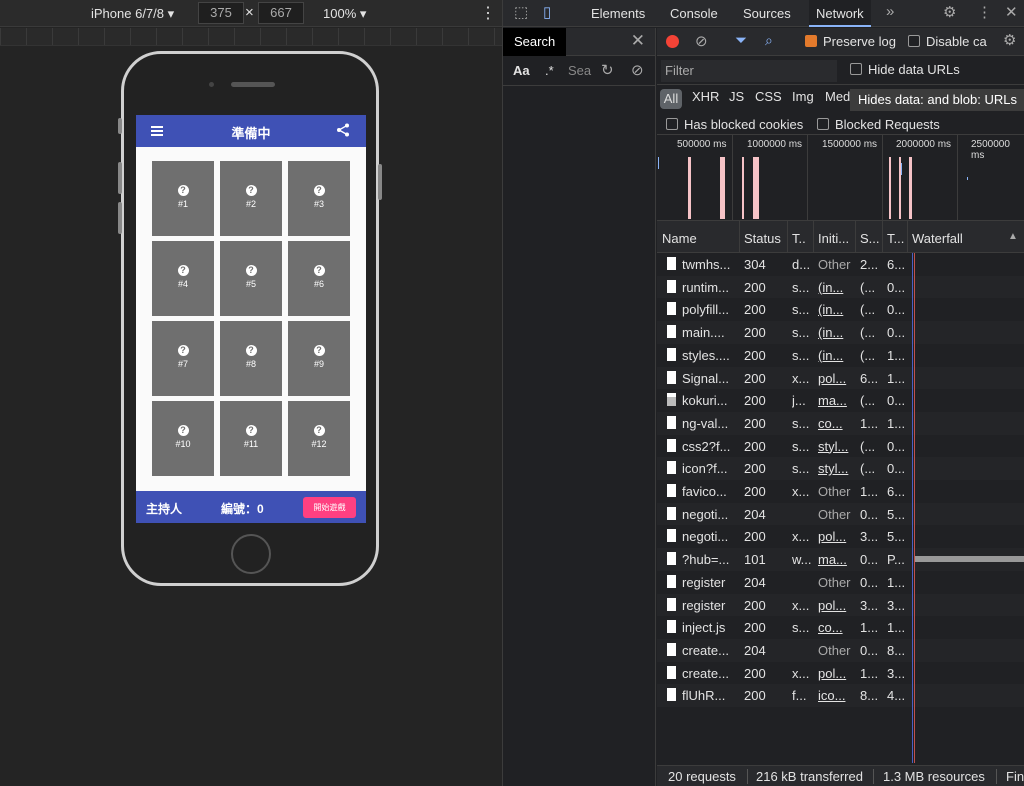  What do you see at coordinates (1009, 40) in the screenshot?
I see `network-settings-icon: ⚙` at bounding box center [1009, 40].